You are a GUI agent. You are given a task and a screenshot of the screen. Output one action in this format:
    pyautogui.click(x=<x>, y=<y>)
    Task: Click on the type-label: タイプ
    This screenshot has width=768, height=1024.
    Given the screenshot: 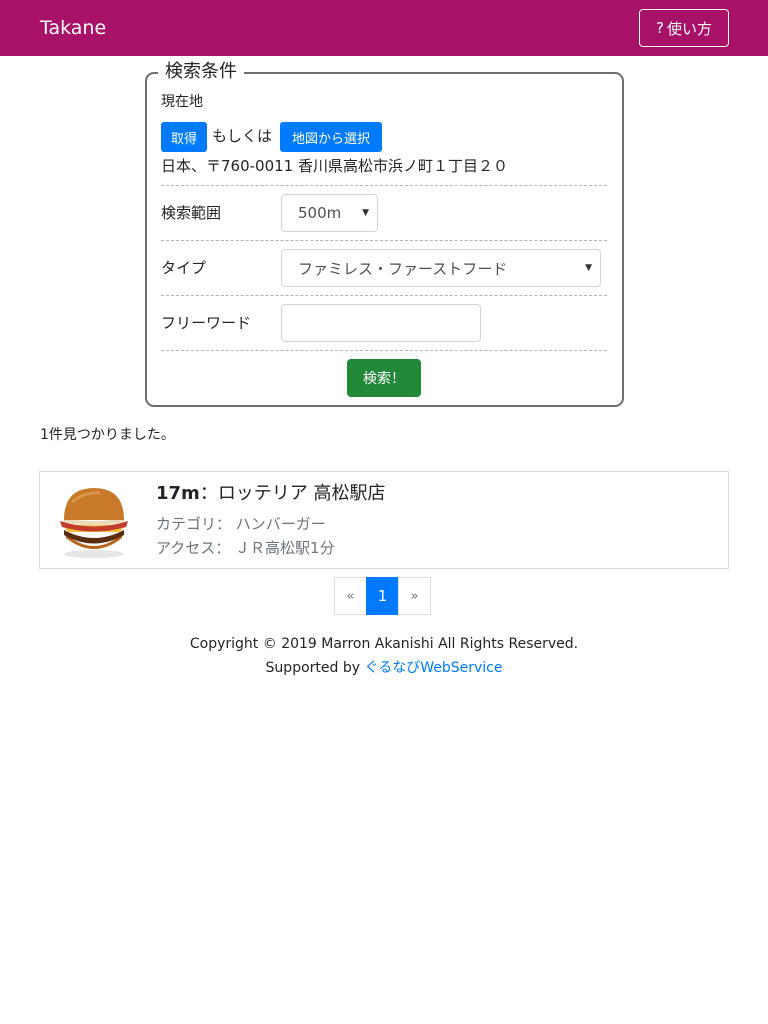 What is the action you would take?
    pyautogui.click(x=184, y=268)
    